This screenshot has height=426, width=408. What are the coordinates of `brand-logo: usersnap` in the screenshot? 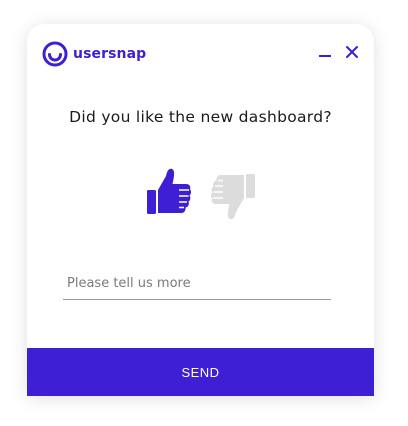 It's located at (94, 54).